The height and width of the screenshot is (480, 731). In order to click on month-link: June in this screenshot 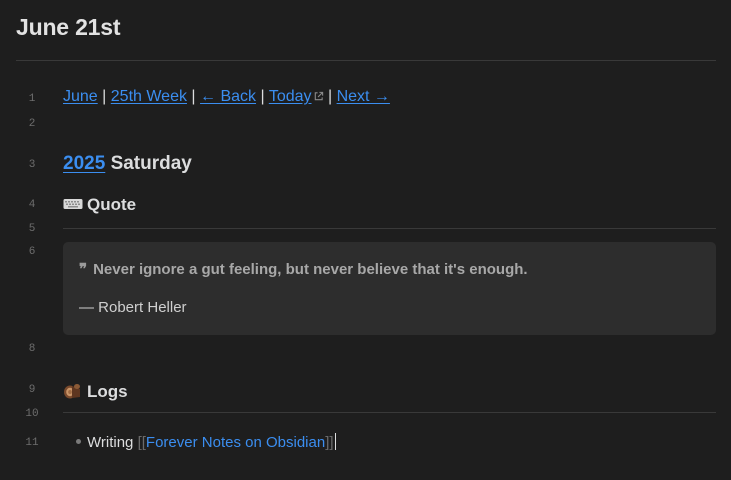, I will do `click(80, 96)`.